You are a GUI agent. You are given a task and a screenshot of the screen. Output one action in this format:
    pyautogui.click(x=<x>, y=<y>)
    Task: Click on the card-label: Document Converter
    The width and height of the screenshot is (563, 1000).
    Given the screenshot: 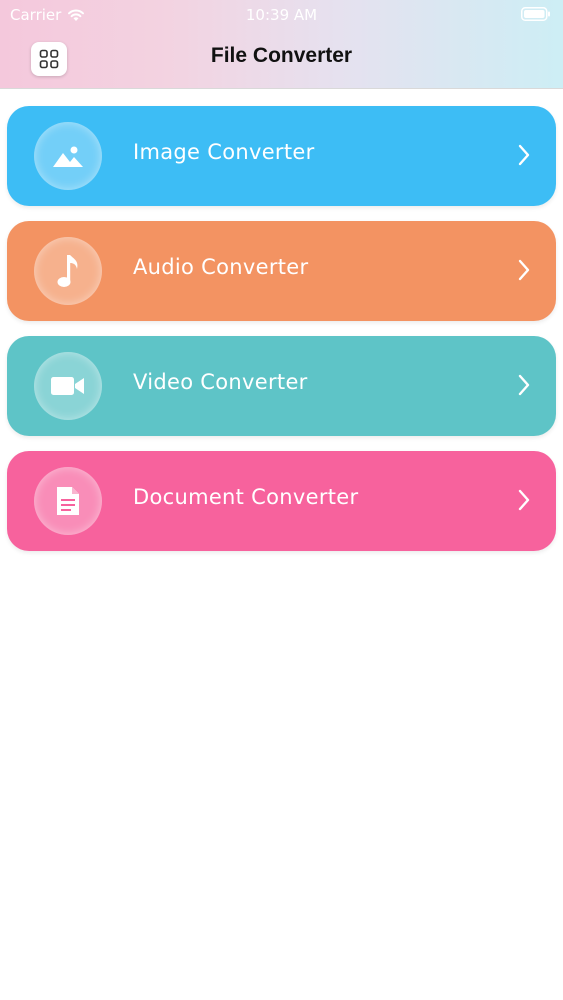 What is the action you would take?
    pyautogui.click(x=246, y=497)
    